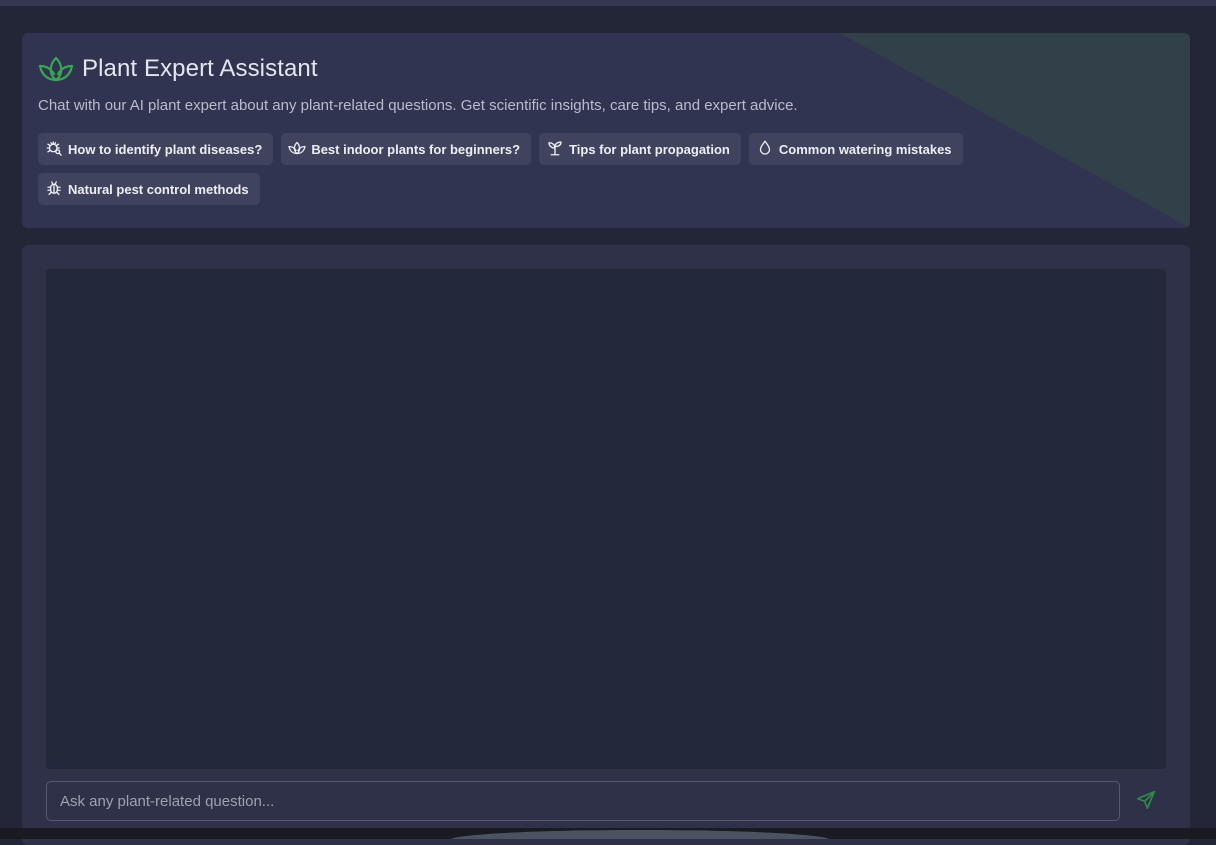 The image size is (1216, 845). What do you see at coordinates (416, 149) in the screenshot?
I see `suggestion-label: Best indoor plants for beginners?` at bounding box center [416, 149].